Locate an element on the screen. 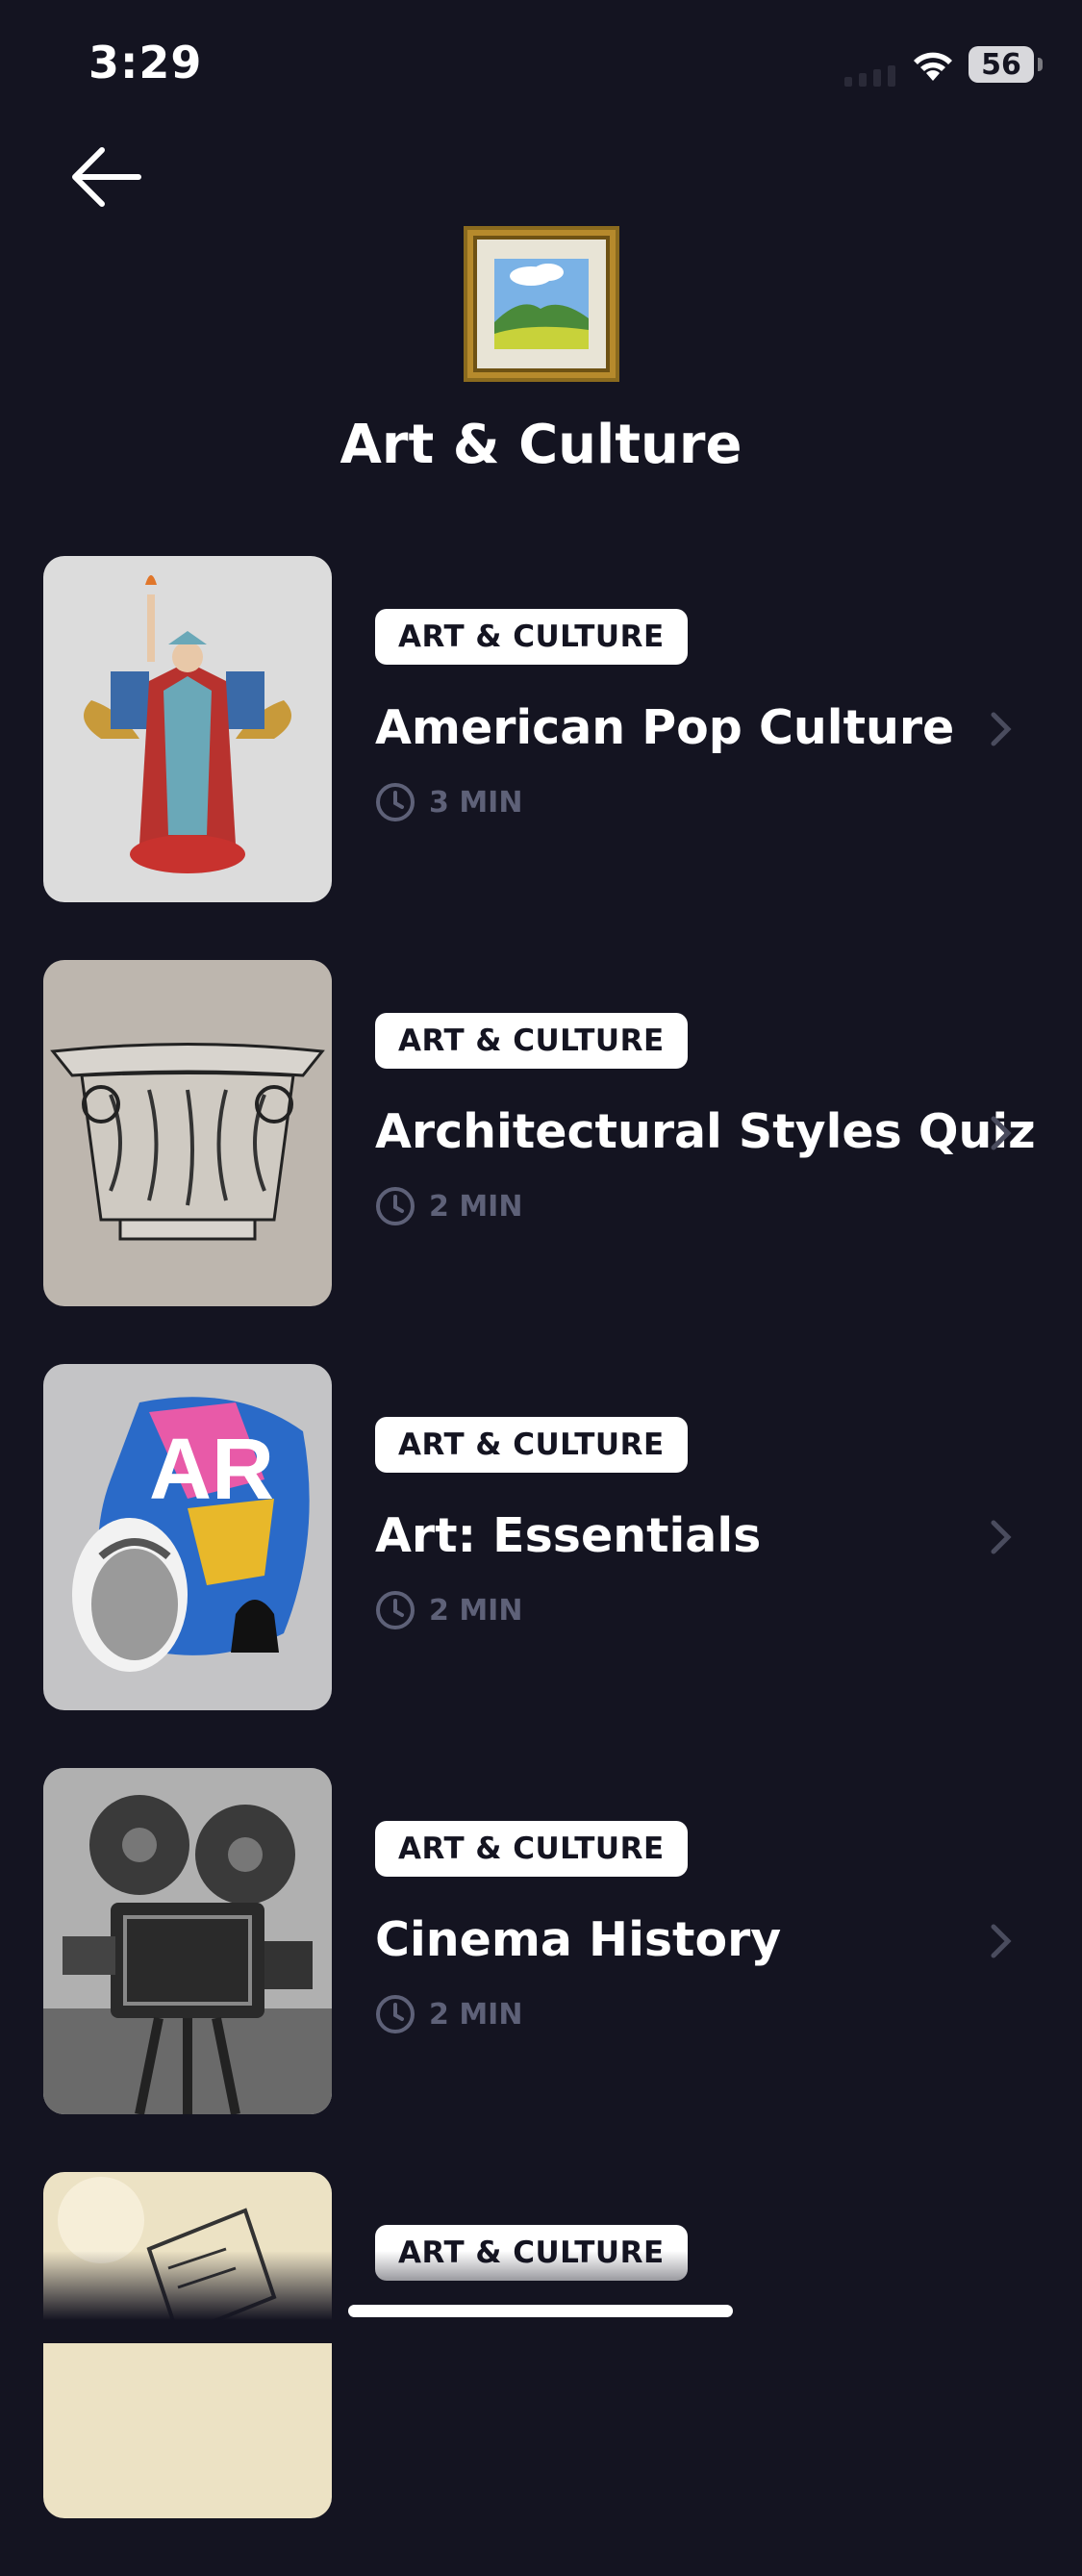  duration: 3 MIN is located at coordinates (448, 802).